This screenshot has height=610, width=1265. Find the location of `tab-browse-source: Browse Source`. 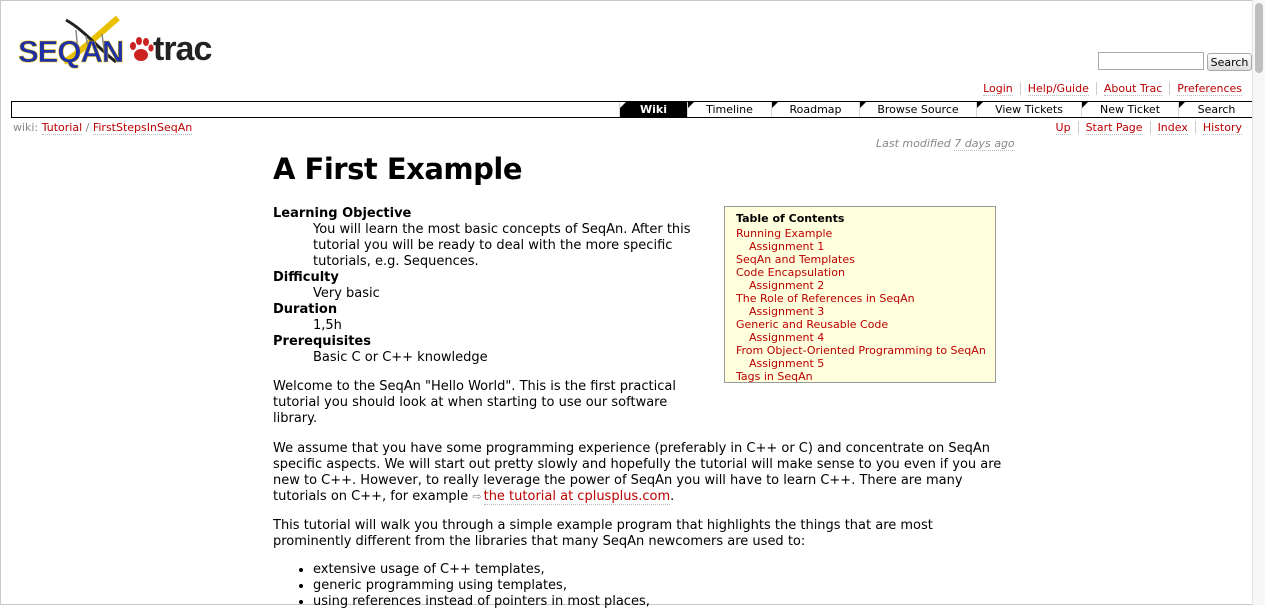

tab-browse-source: Browse Source is located at coordinates (917, 109).